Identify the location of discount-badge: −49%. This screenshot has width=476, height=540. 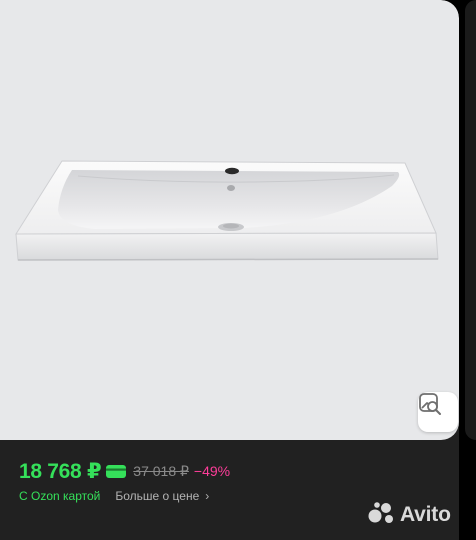
(212, 471).